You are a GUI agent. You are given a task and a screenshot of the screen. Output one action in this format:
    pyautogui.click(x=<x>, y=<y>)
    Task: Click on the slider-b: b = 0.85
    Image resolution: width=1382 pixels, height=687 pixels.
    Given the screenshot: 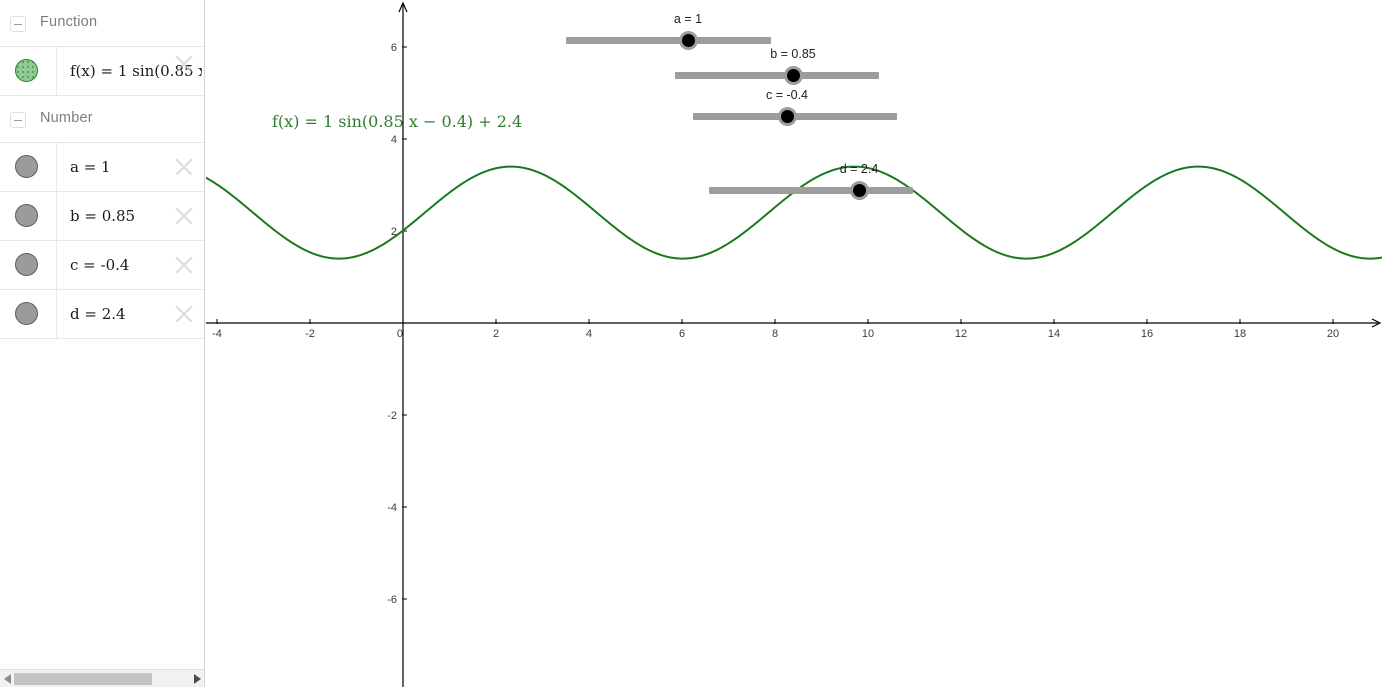 What is the action you would take?
    pyautogui.click(x=777, y=66)
    